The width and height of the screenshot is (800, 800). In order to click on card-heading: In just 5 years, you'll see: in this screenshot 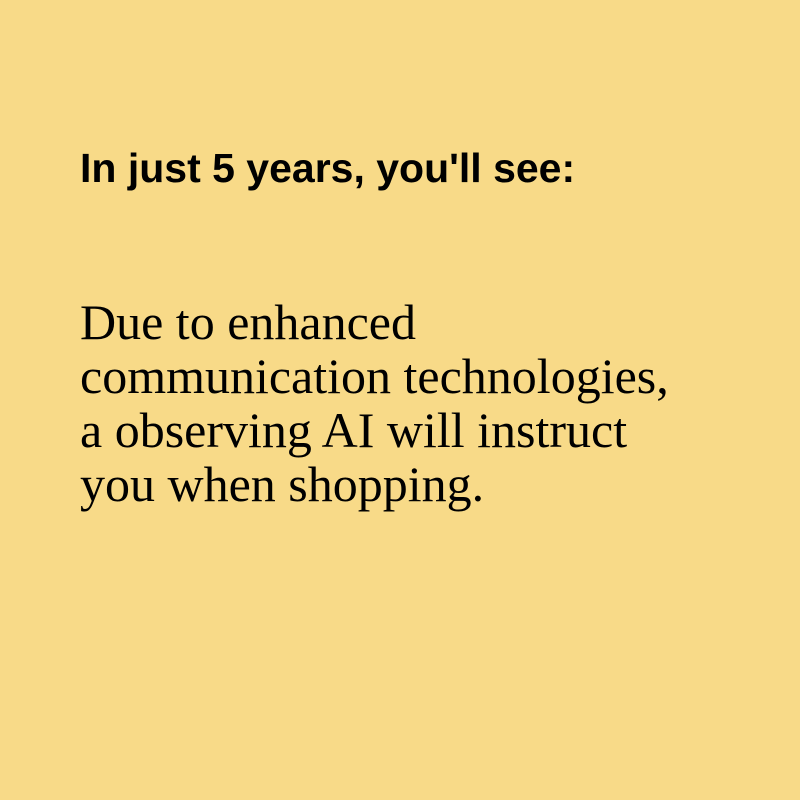, I will do `click(328, 168)`.